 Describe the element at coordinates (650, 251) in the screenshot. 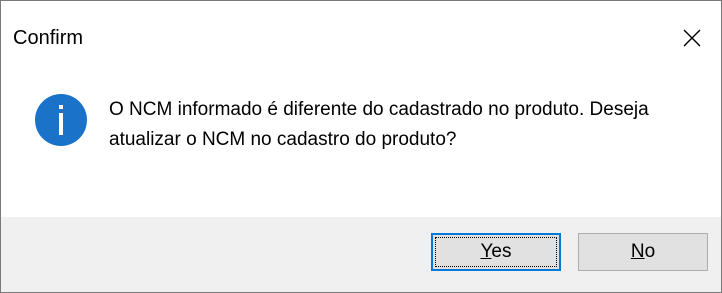

I see `no-label-rest: o` at that location.